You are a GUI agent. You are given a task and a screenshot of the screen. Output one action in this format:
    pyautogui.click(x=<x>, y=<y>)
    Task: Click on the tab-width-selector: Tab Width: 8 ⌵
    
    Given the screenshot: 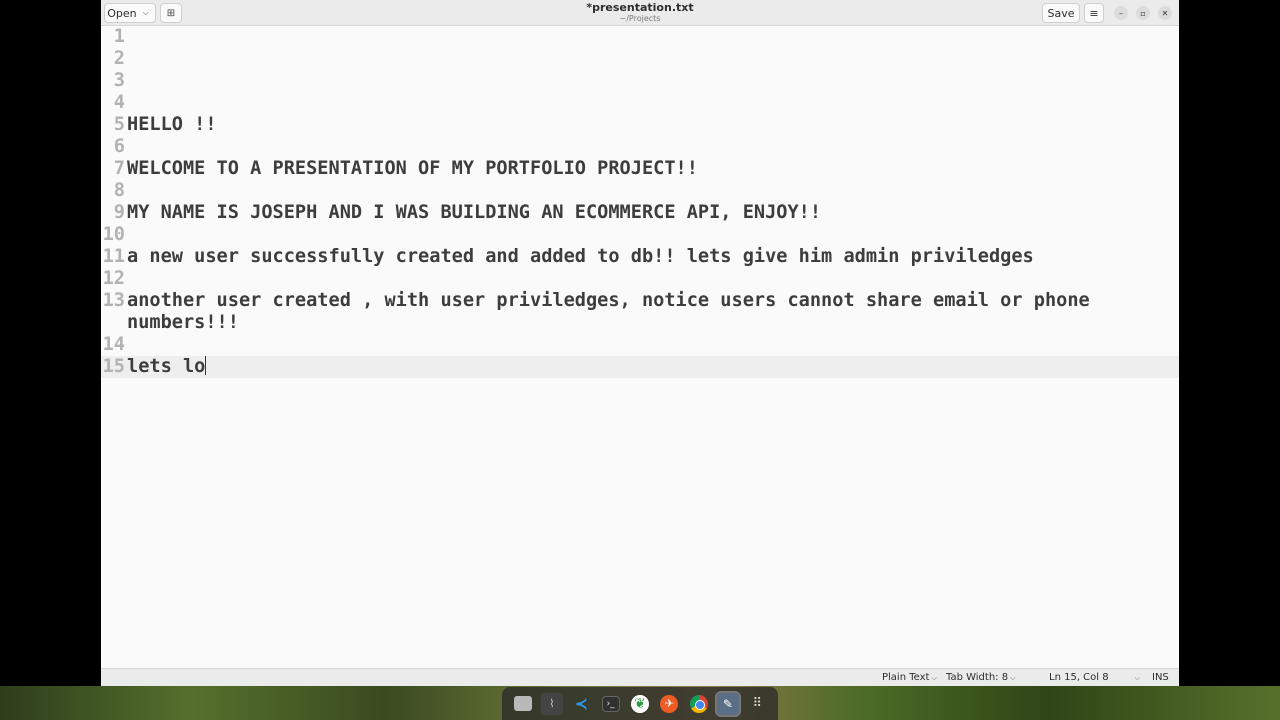 What is the action you would take?
    pyautogui.click(x=980, y=678)
    